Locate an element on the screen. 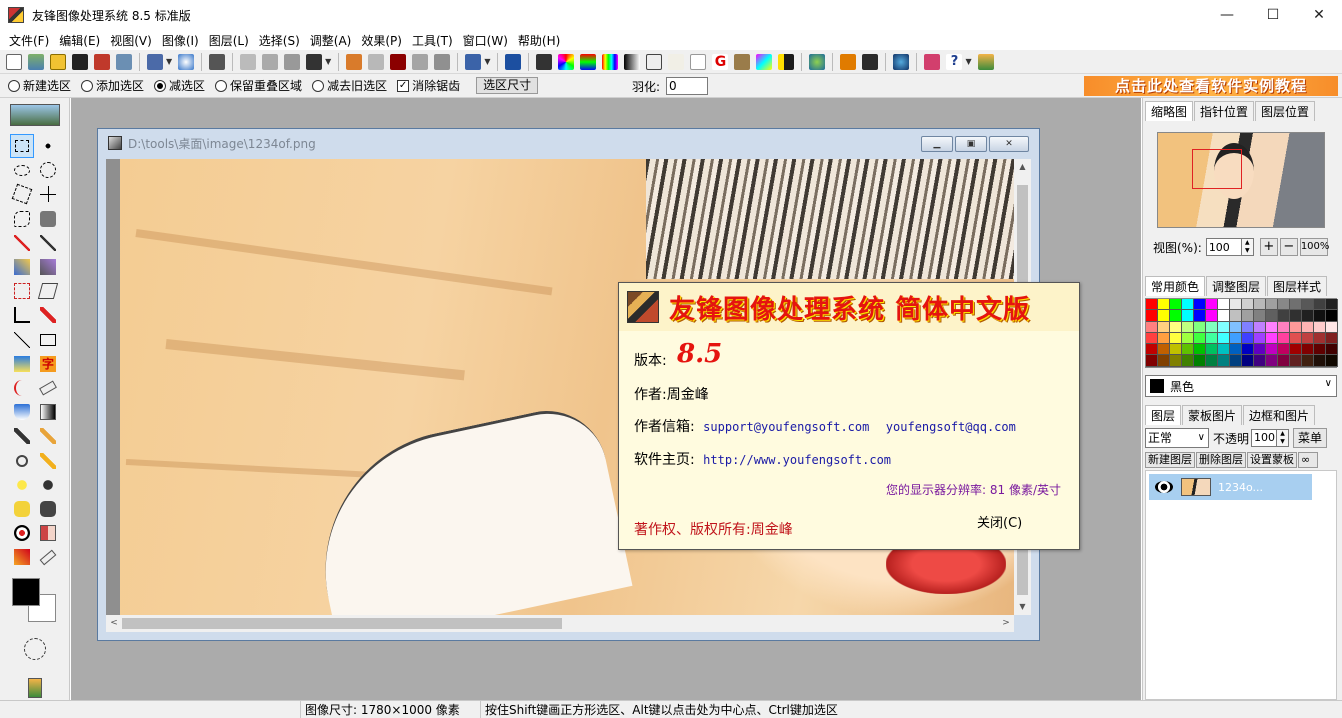 Image resolution: width=1342 pixels, height=718 pixels. curve-tool is located at coordinates (22, 388).